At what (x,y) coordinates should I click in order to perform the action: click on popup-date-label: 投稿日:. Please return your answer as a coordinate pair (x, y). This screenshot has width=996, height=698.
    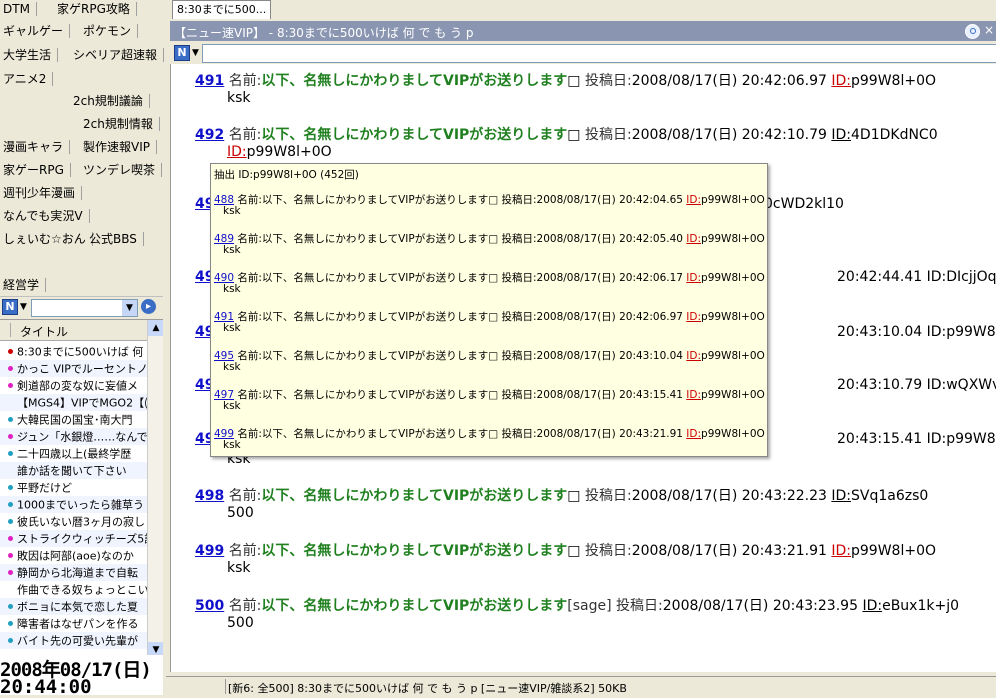
    Looking at the image, I should click on (519, 356).